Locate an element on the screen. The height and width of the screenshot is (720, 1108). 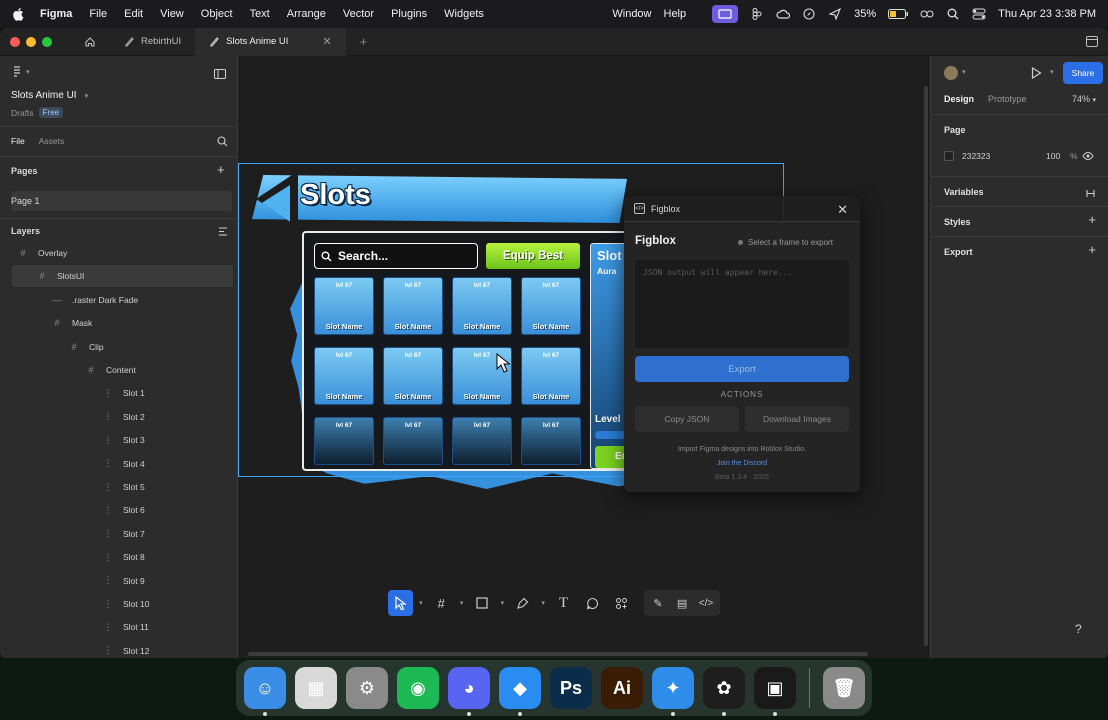
present-play-icon is located at coordinates (1036, 73).